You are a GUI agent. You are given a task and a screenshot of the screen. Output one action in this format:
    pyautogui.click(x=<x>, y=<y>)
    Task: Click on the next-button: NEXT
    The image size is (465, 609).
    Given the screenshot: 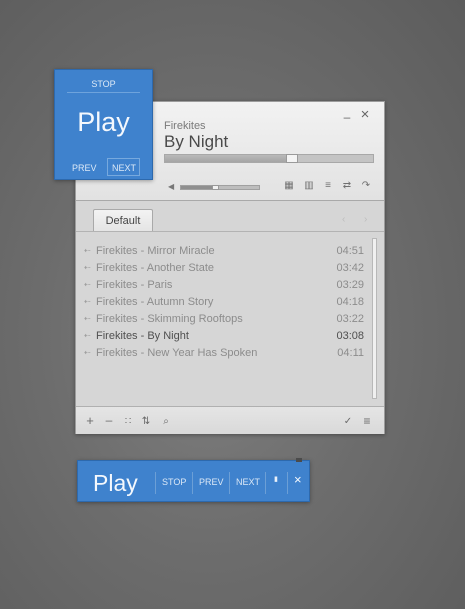 What is the action you would take?
    pyautogui.click(x=124, y=168)
    